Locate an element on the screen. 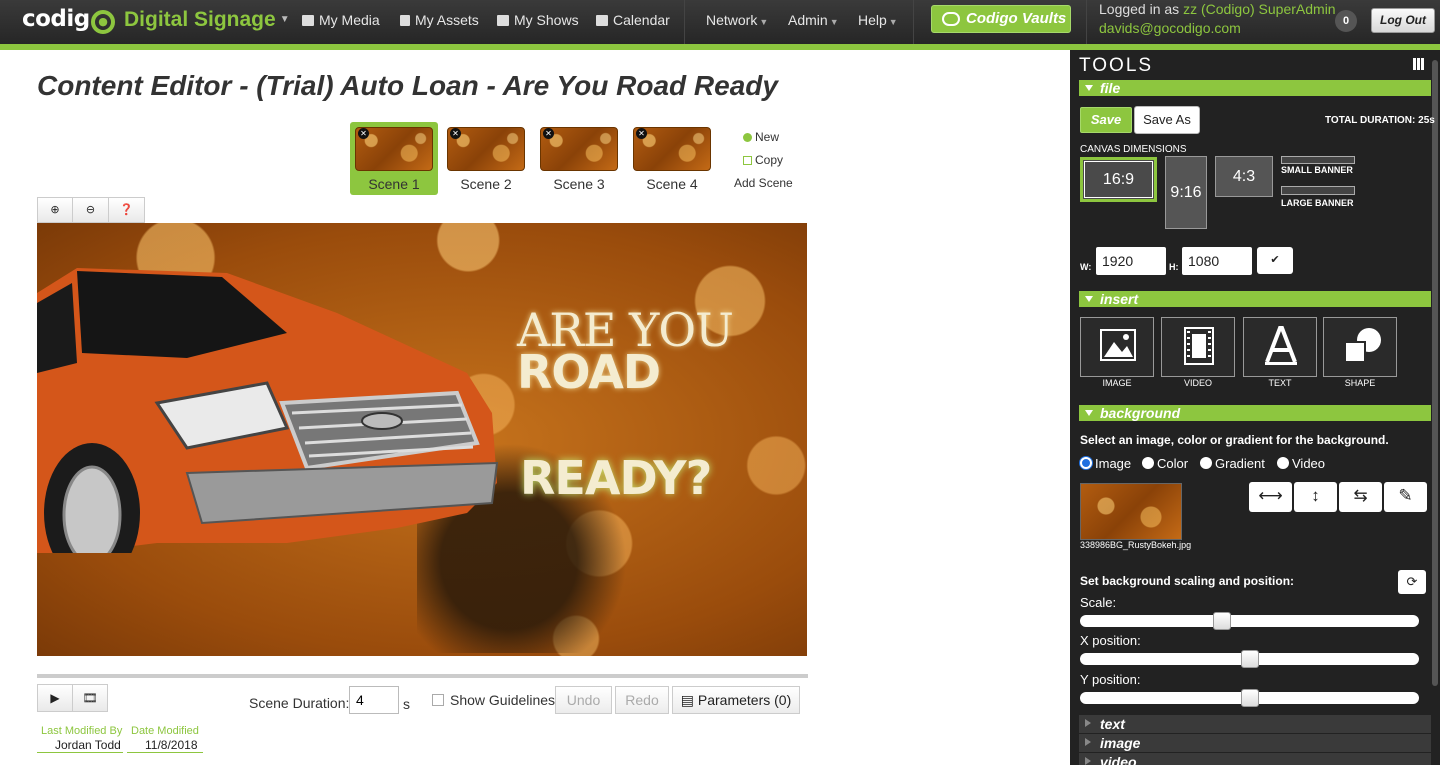 The height and width of the screenshot is (765, 1440). insert-shape-button is located at coordinates (1360, 347).